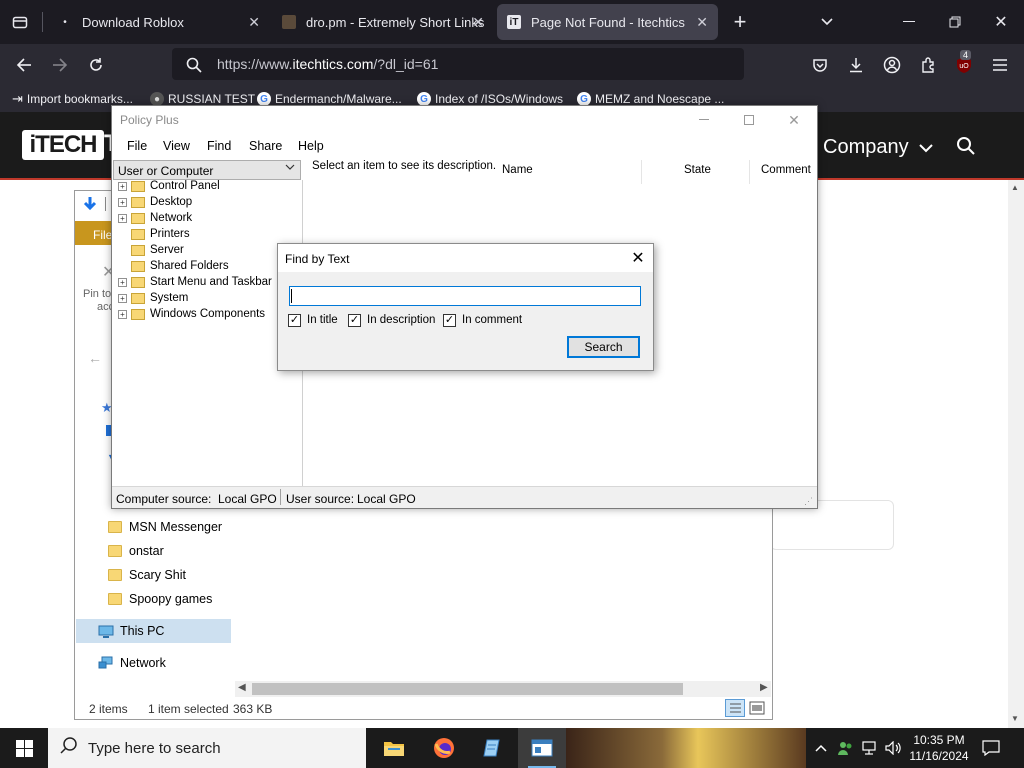 The width and height of the screenshot is (1024, 768). I want to click on tree-node-start-menu: + Start Menu and Taskbar, so click(195, 282).